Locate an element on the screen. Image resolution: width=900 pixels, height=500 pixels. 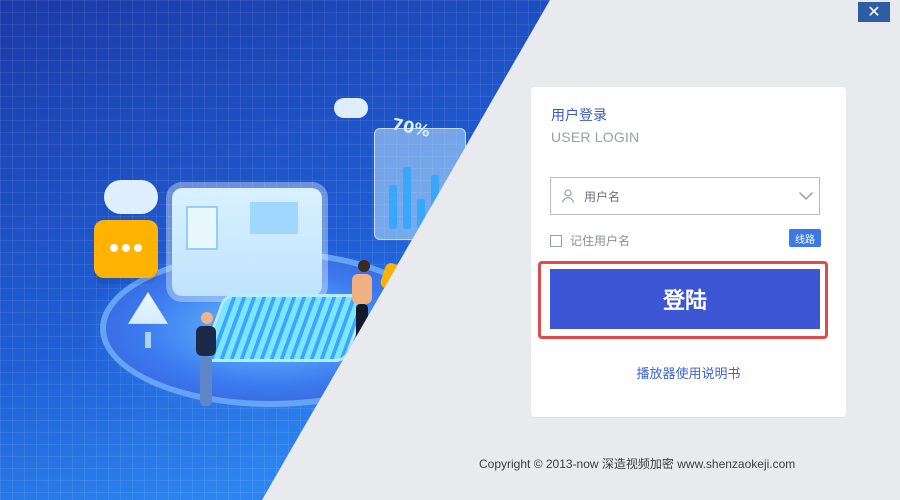
line-button: 线路 is located at coordinates (805, 238).